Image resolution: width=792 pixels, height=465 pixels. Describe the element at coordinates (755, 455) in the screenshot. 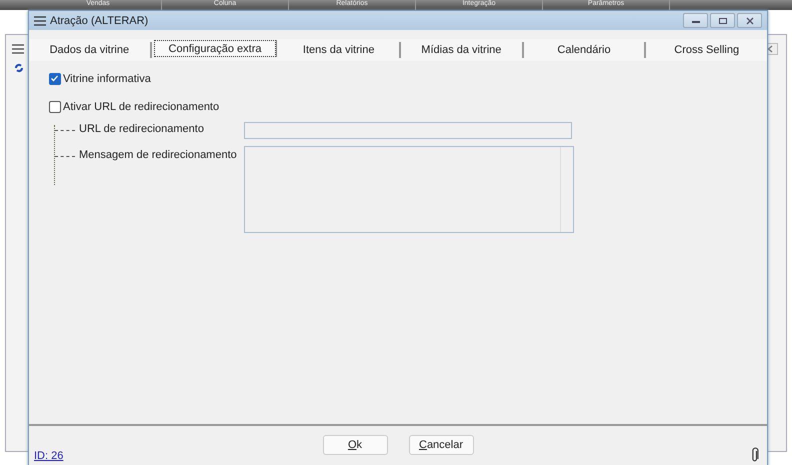

I see `paperclip-icon` at that location.